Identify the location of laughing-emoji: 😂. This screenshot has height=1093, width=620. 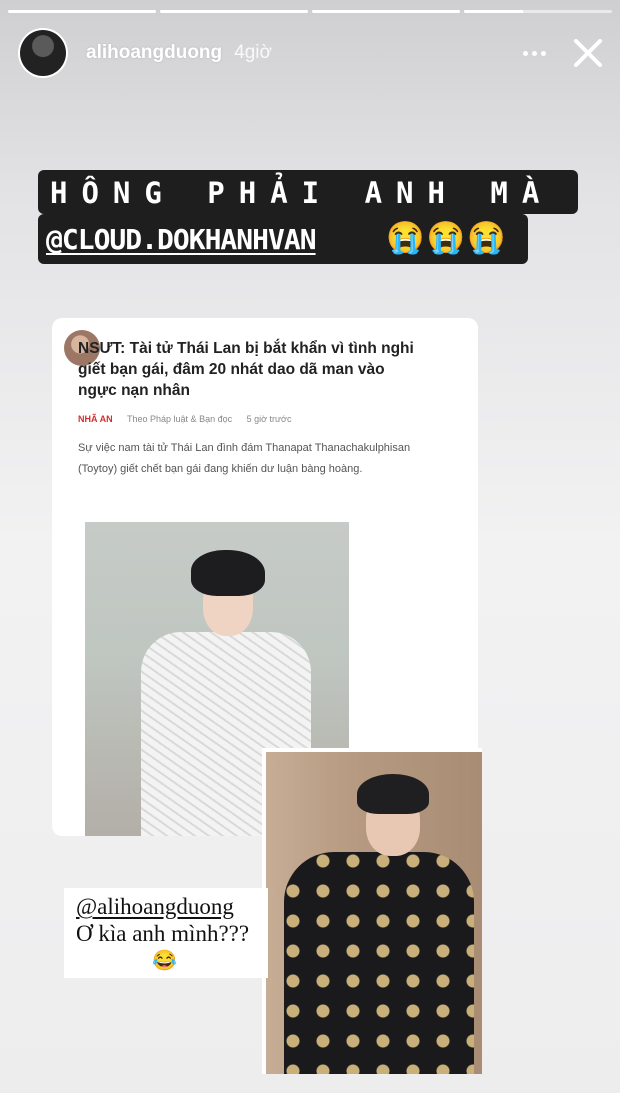
(164, 961).